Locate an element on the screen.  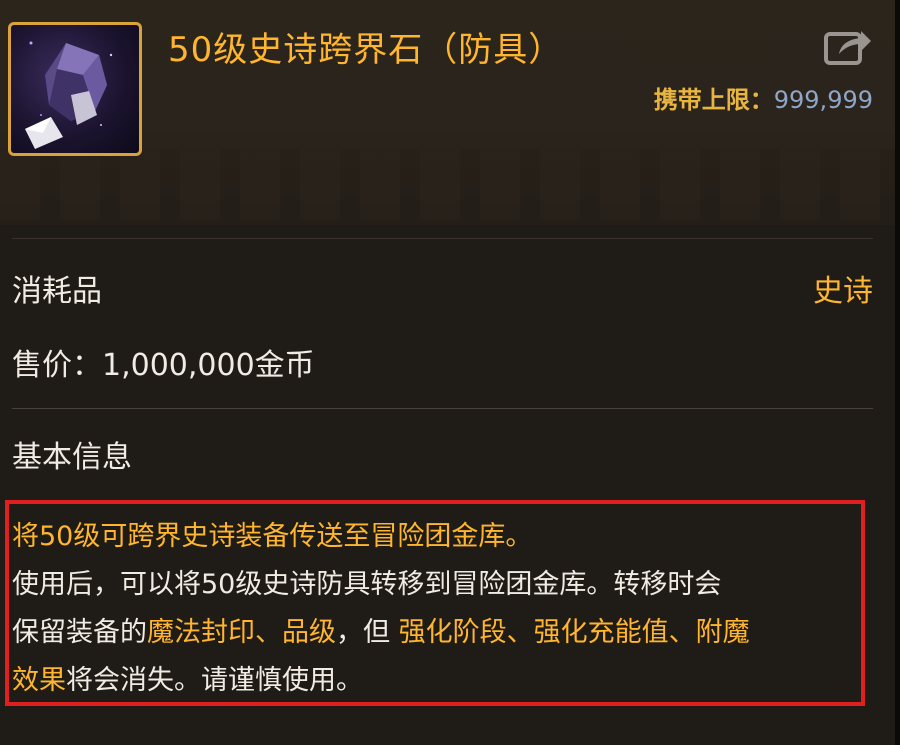
item-category: 消耗品 is located at coordinates (57, 291).